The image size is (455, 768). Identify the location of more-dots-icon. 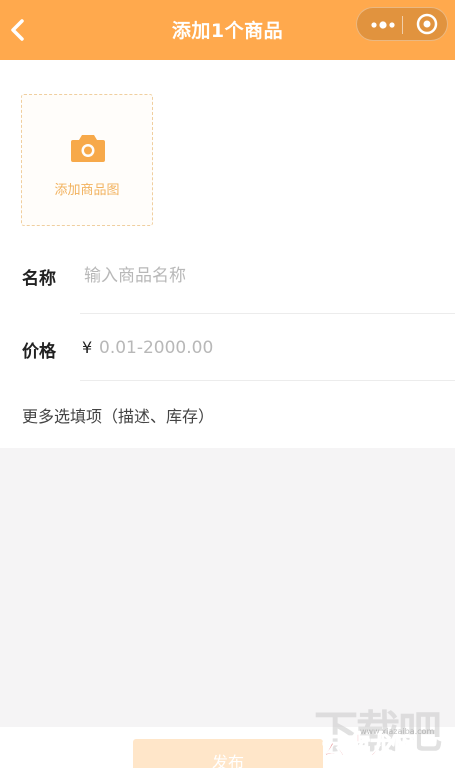
(383, 25).